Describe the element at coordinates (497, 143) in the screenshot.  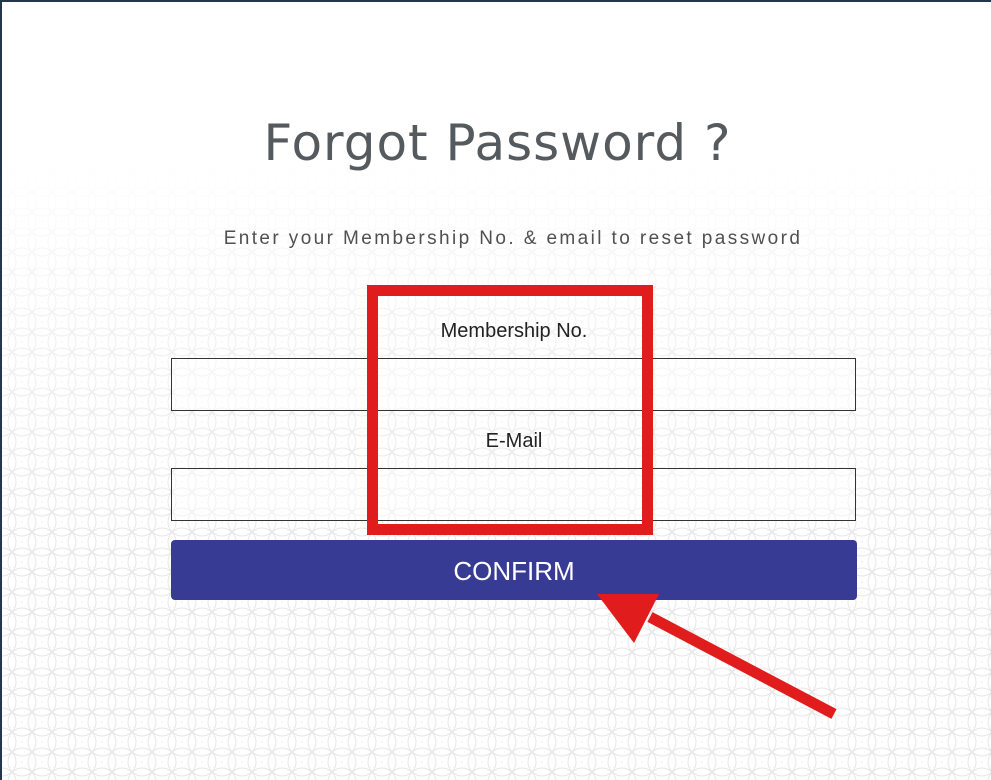
I see `page-title: Forgot Password ?` at that location.